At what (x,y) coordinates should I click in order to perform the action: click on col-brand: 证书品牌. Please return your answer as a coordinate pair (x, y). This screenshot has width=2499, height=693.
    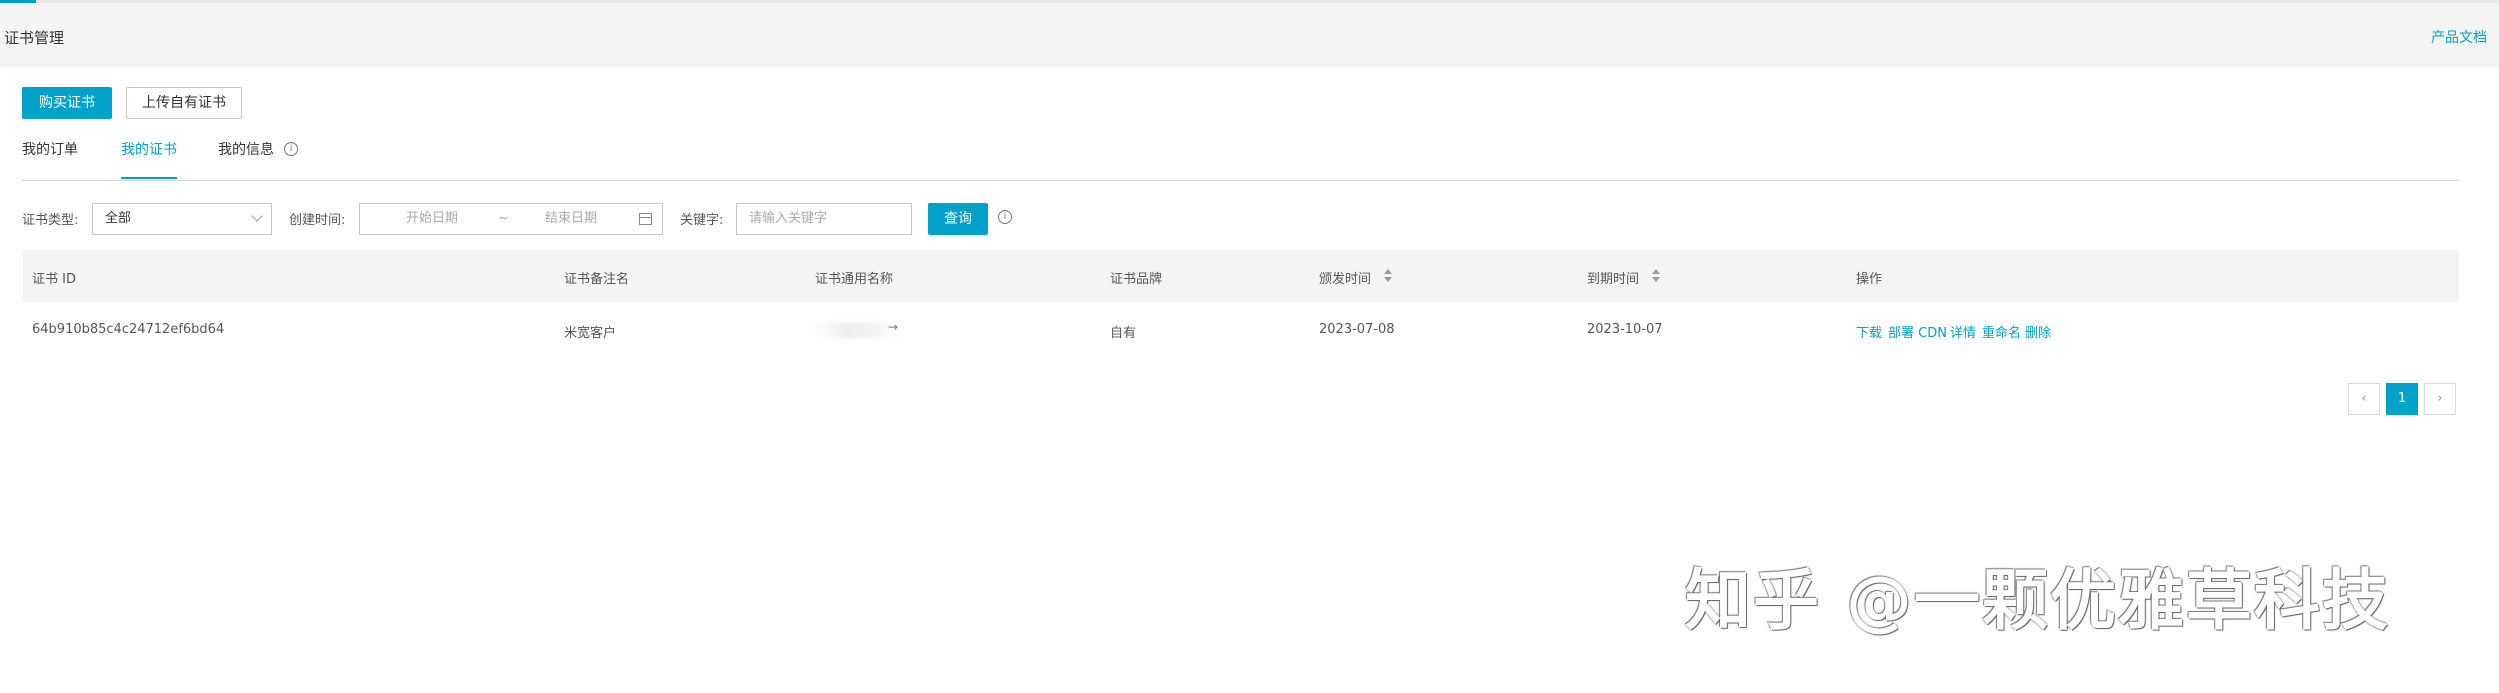
    Looking at the image, I should click on (1136, 279).